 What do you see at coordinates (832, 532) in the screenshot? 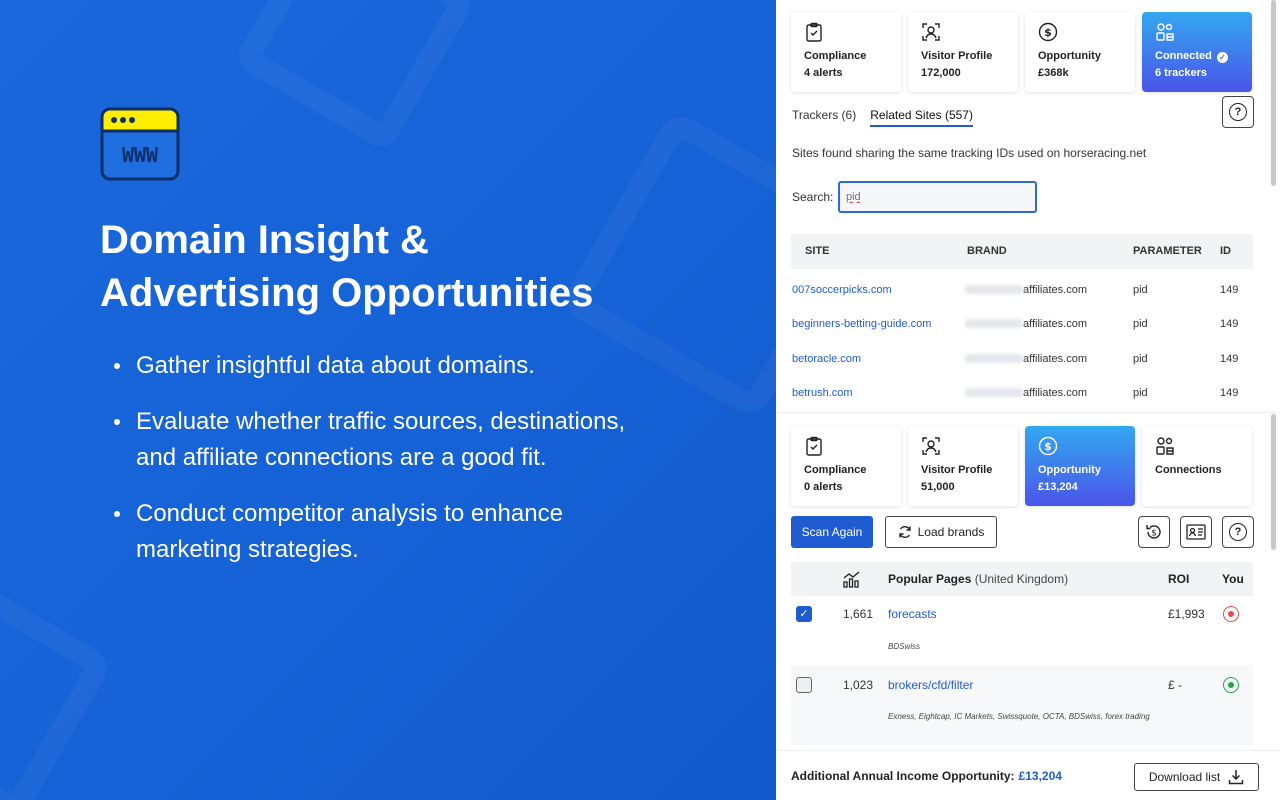
I see `scan-again-button: Scan Again` at bounding box center [832, 532].